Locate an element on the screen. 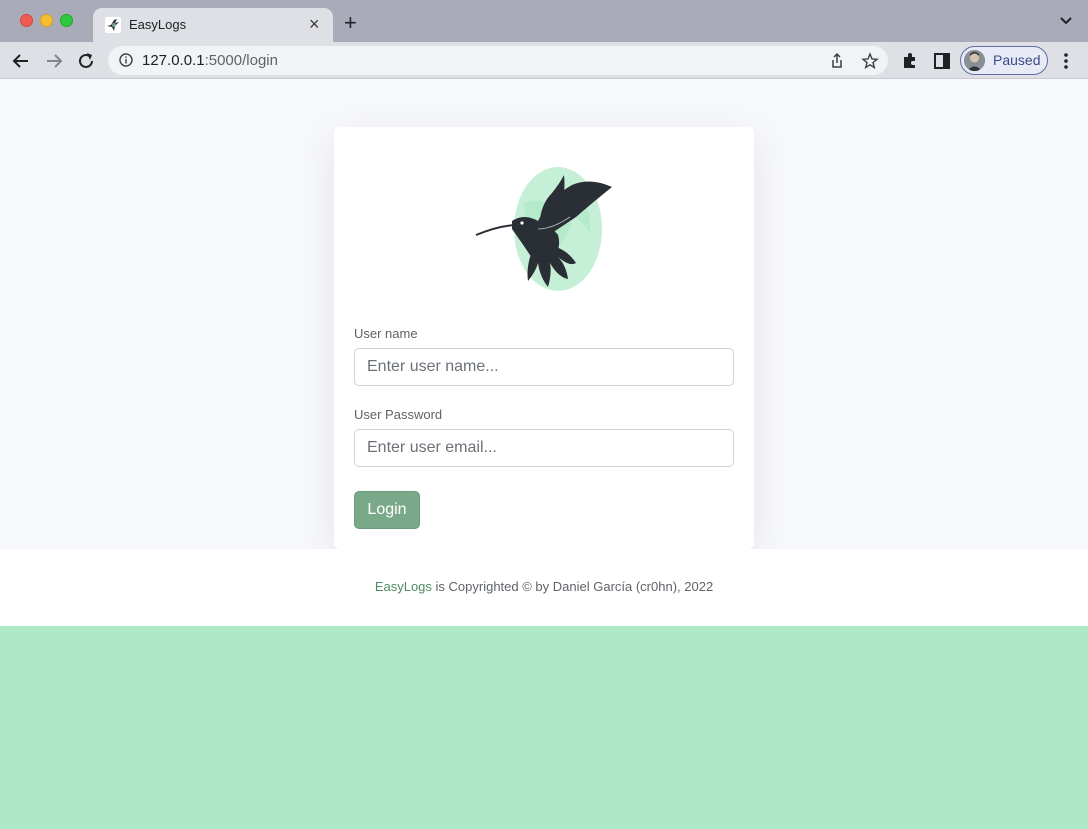 The width and height of the screenshot is (1088, 829). password-input is located at coordinates (544, 448).